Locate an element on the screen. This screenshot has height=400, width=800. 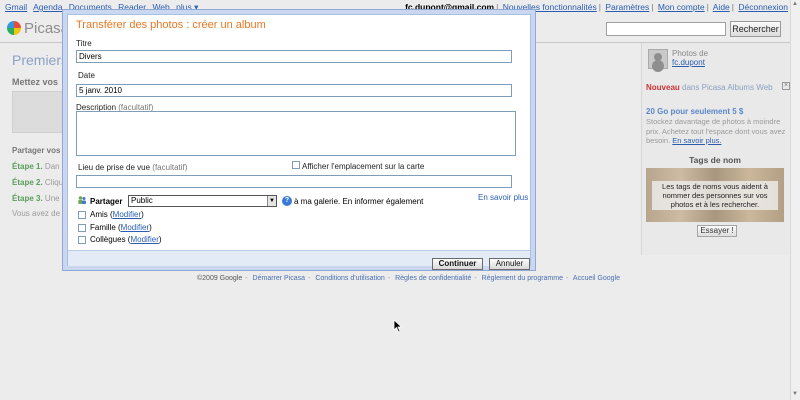
step-3: Étape 3. Une is located at coordinates (36, 198).